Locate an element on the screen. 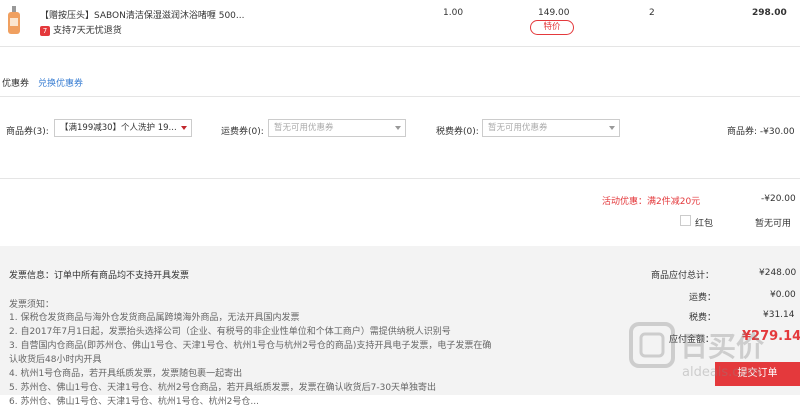  goods-coupon-discount: 商品券: -¥30.00 is located at coordinates (761, 132).